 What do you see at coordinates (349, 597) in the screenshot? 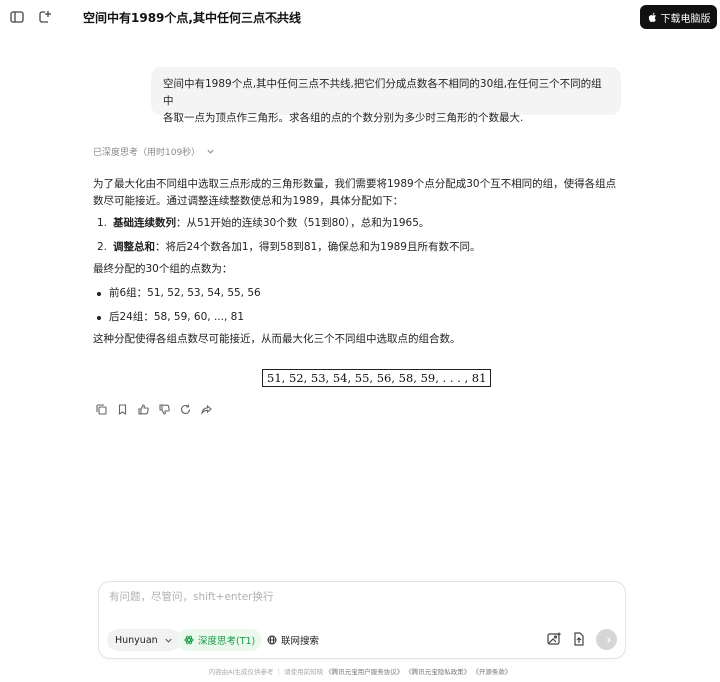
I see `chat-input` at bounding box center [349, 597].